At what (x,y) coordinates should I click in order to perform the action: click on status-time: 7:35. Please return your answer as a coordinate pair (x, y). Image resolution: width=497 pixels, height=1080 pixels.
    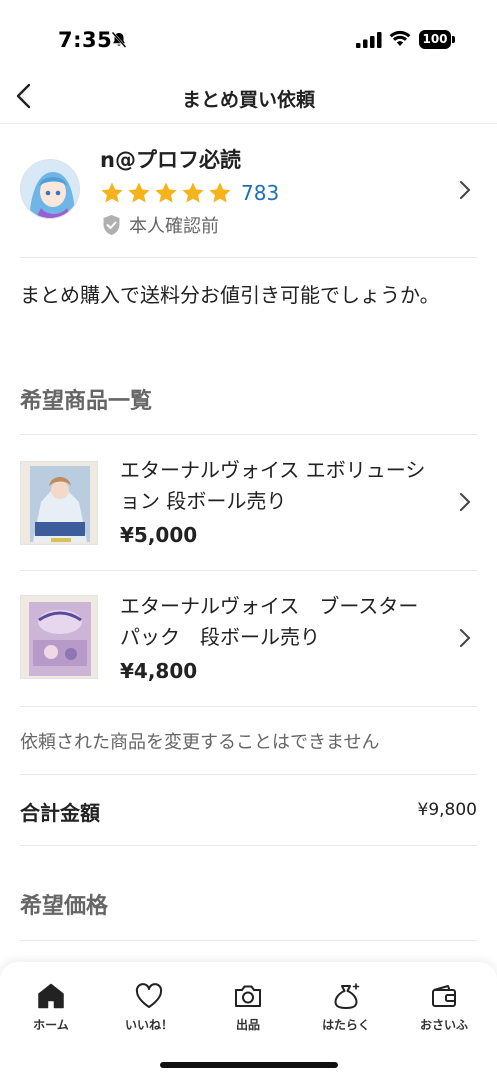
    Looking at the image, I should click on (85, 40).